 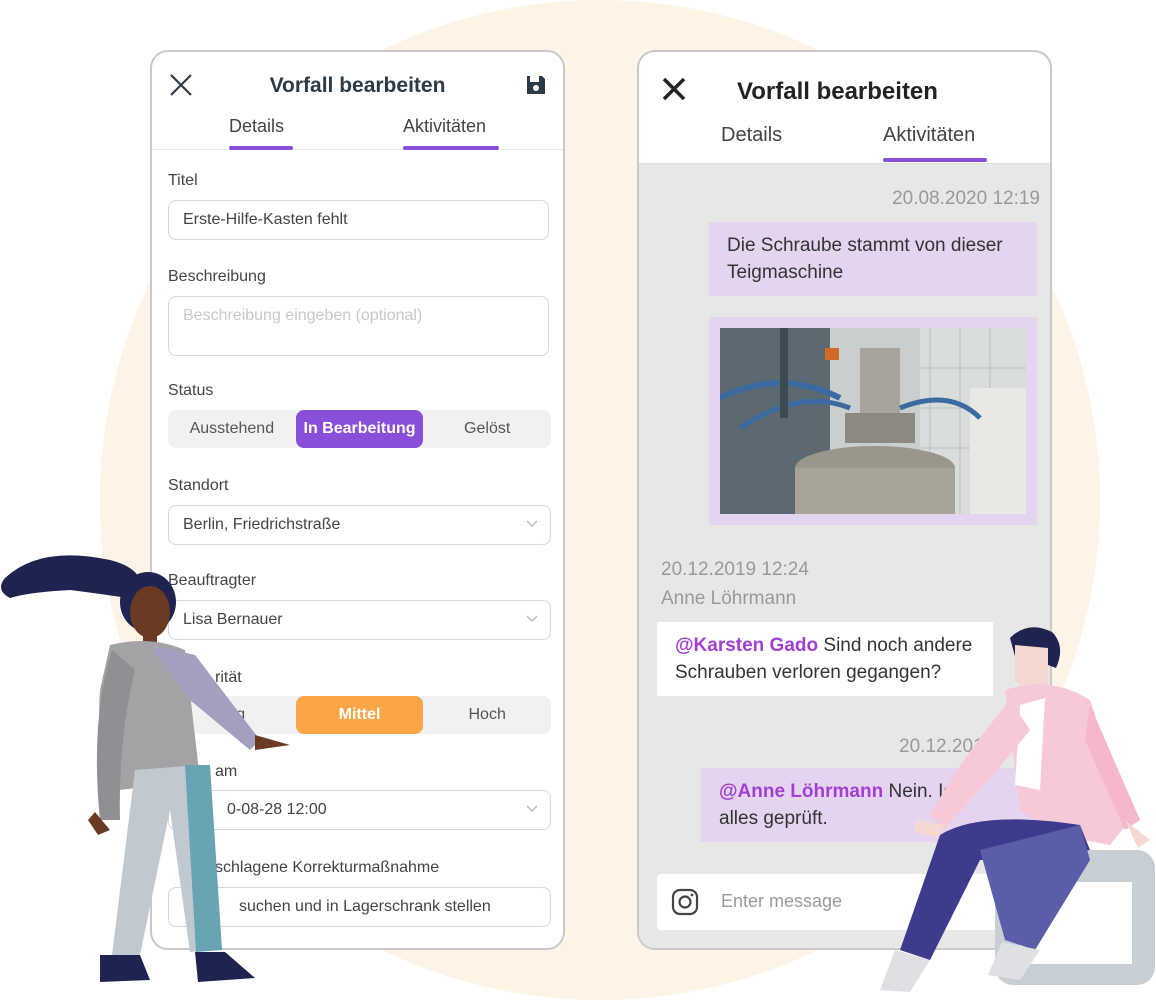 I want to click on close-icon, so click(x=674, y=89).